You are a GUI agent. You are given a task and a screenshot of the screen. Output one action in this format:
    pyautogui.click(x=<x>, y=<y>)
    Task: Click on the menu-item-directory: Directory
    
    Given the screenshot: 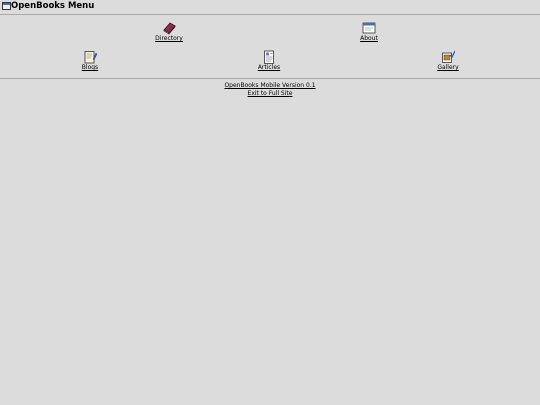 What is the action you would take?
    pyautogui.click(x=169, y=32)
    